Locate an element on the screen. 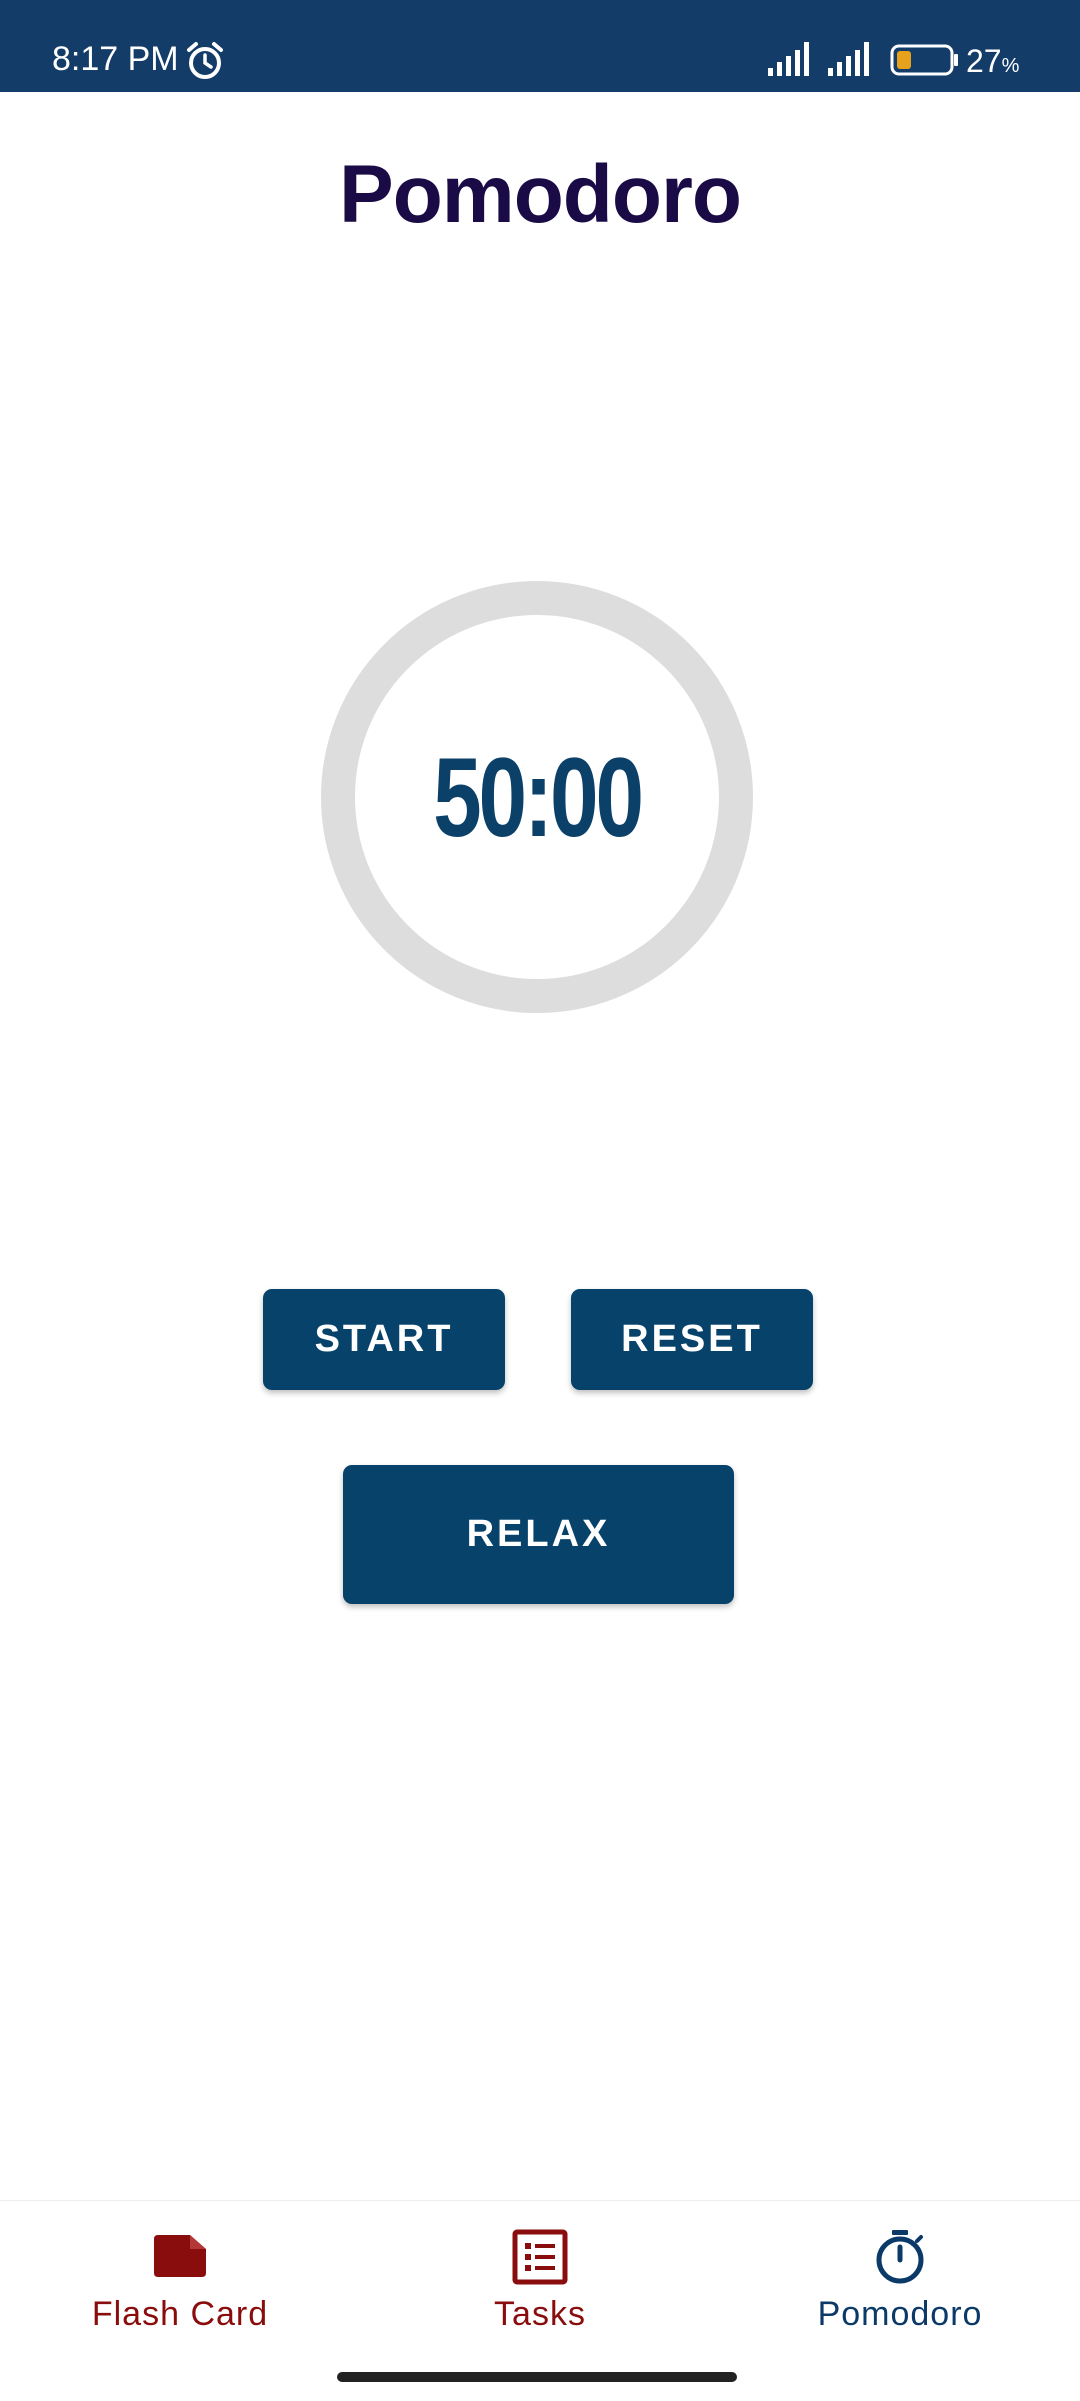 The height and width of the screenshot is (2401, 1080). battery-icon is located at coordinates (924, 60).